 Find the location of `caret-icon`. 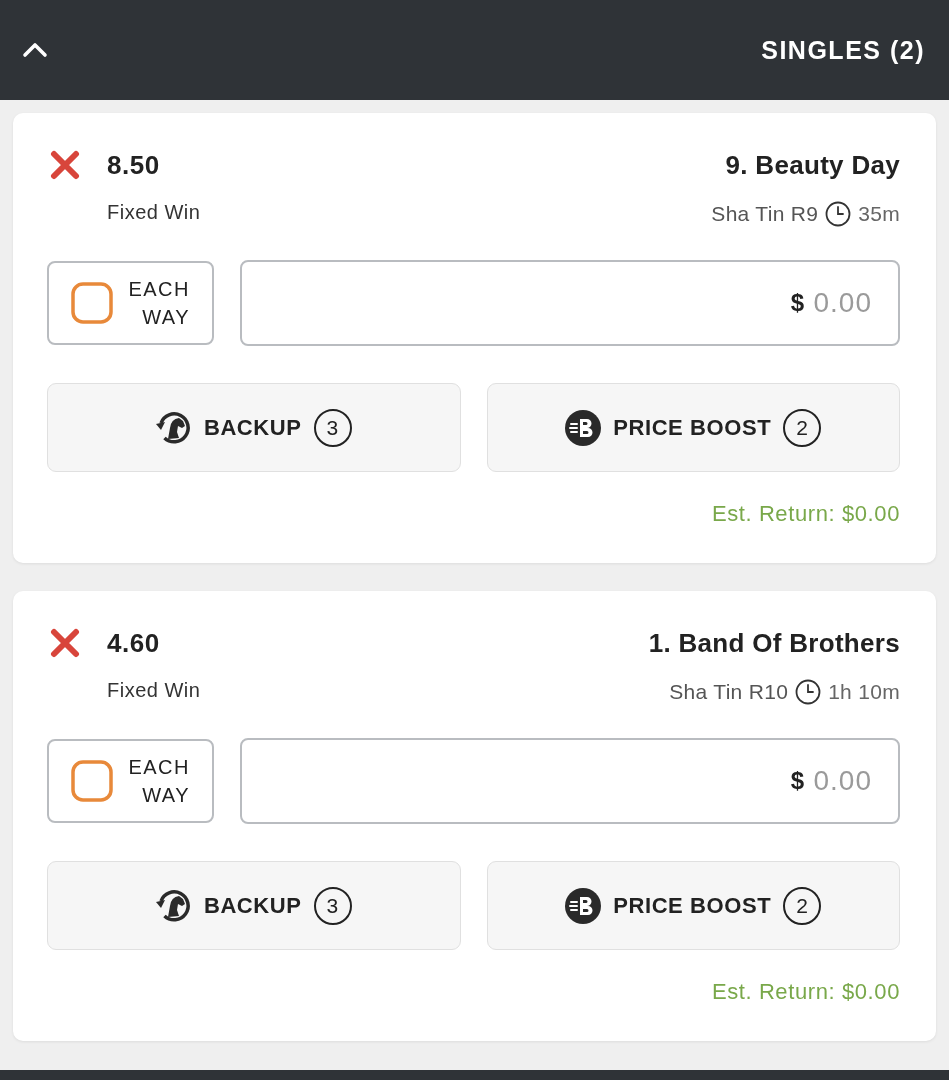

caret-icon is located at coordinates (35, 50).